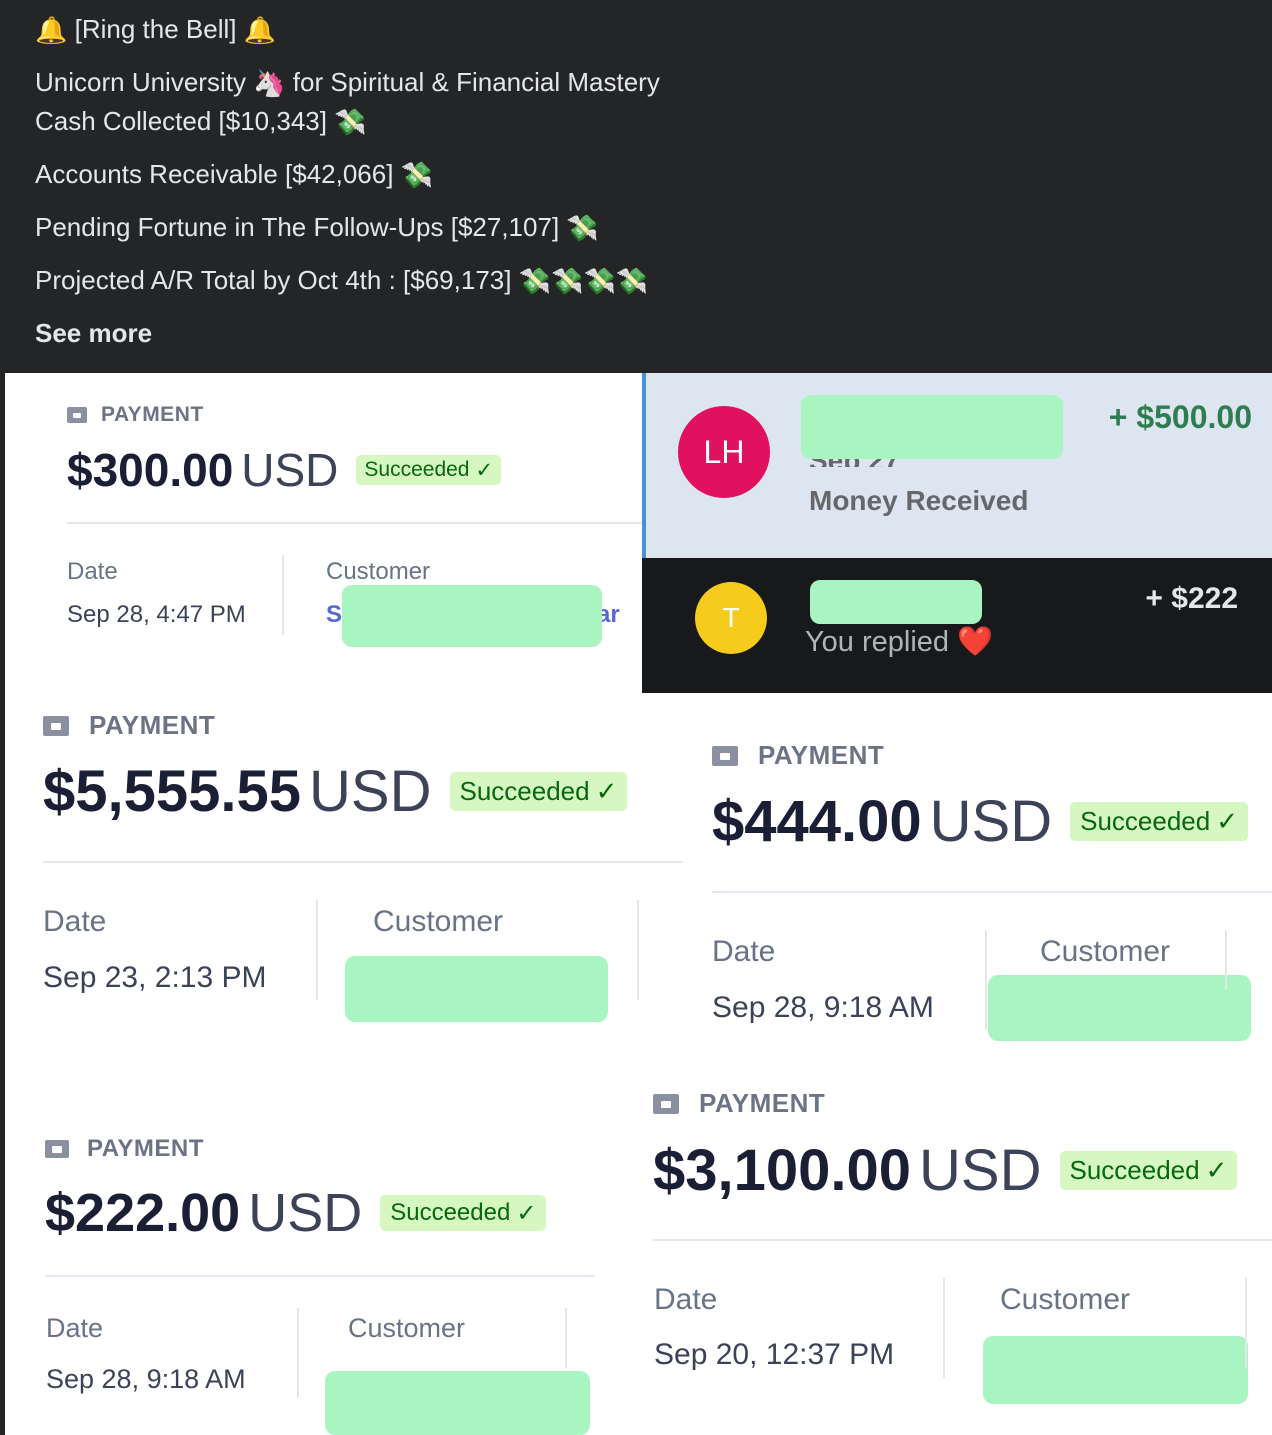 The height and width of the screenshot is (1435, 1272). What do you see at coordinates (155, 30) in the screenshot?
I see `post-title-line: 🔔 [Ring the Bell] 🔔` at bounding box center [155, 30].